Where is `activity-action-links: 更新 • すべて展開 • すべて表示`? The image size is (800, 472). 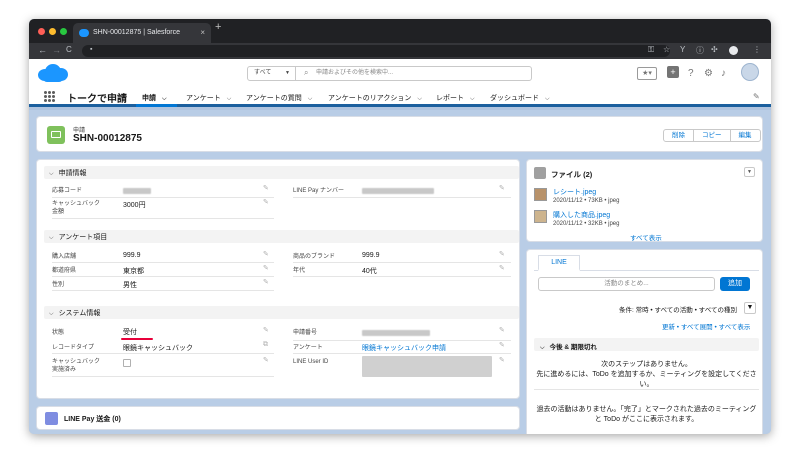 activity-action-links: 更新 • すべて展開 • すべて表示 is located at coordinates (706, 326).